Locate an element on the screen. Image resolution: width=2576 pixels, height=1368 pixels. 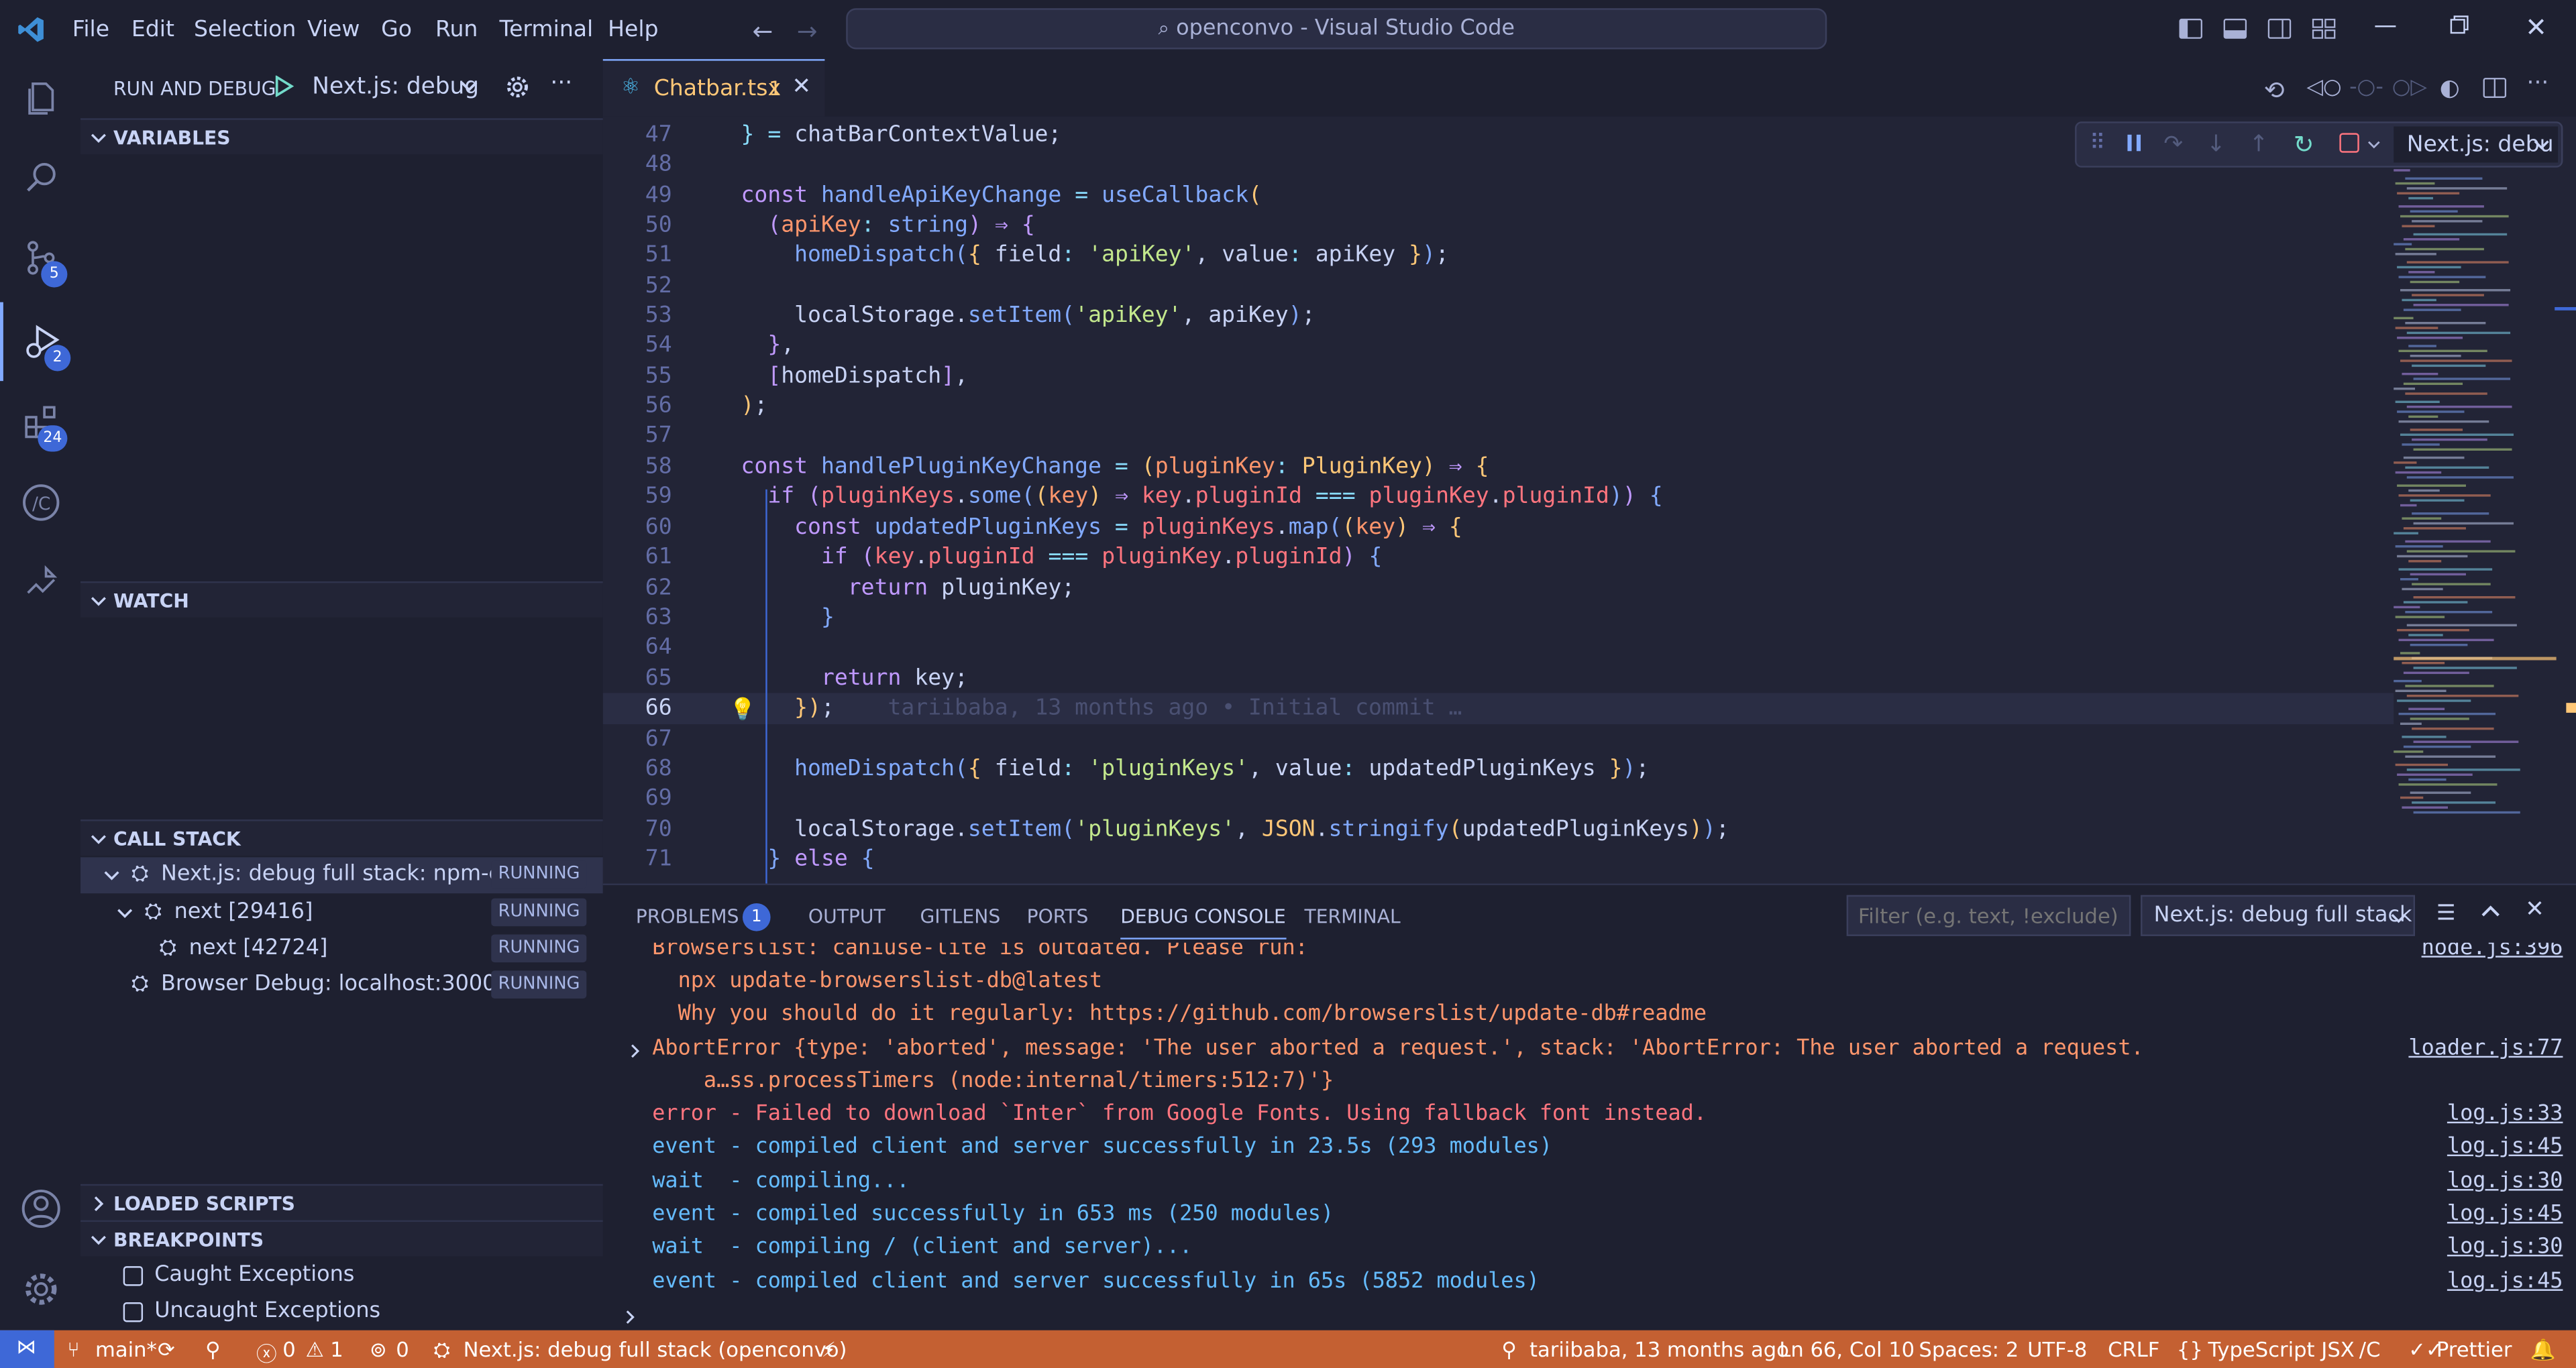
menu-selection: Selection is located at coordinates (245, 29).